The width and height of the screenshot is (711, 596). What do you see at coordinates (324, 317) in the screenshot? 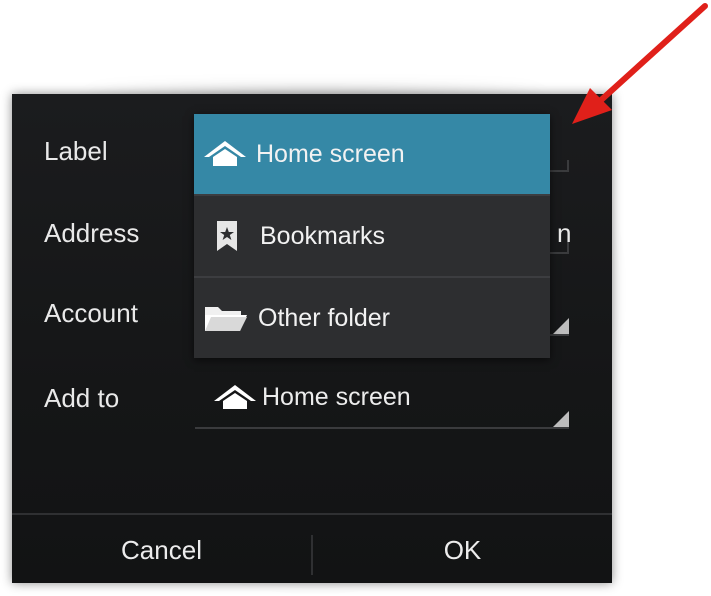
I see `dropdown-item-label: Other folder` at bounding box center [324, 317].